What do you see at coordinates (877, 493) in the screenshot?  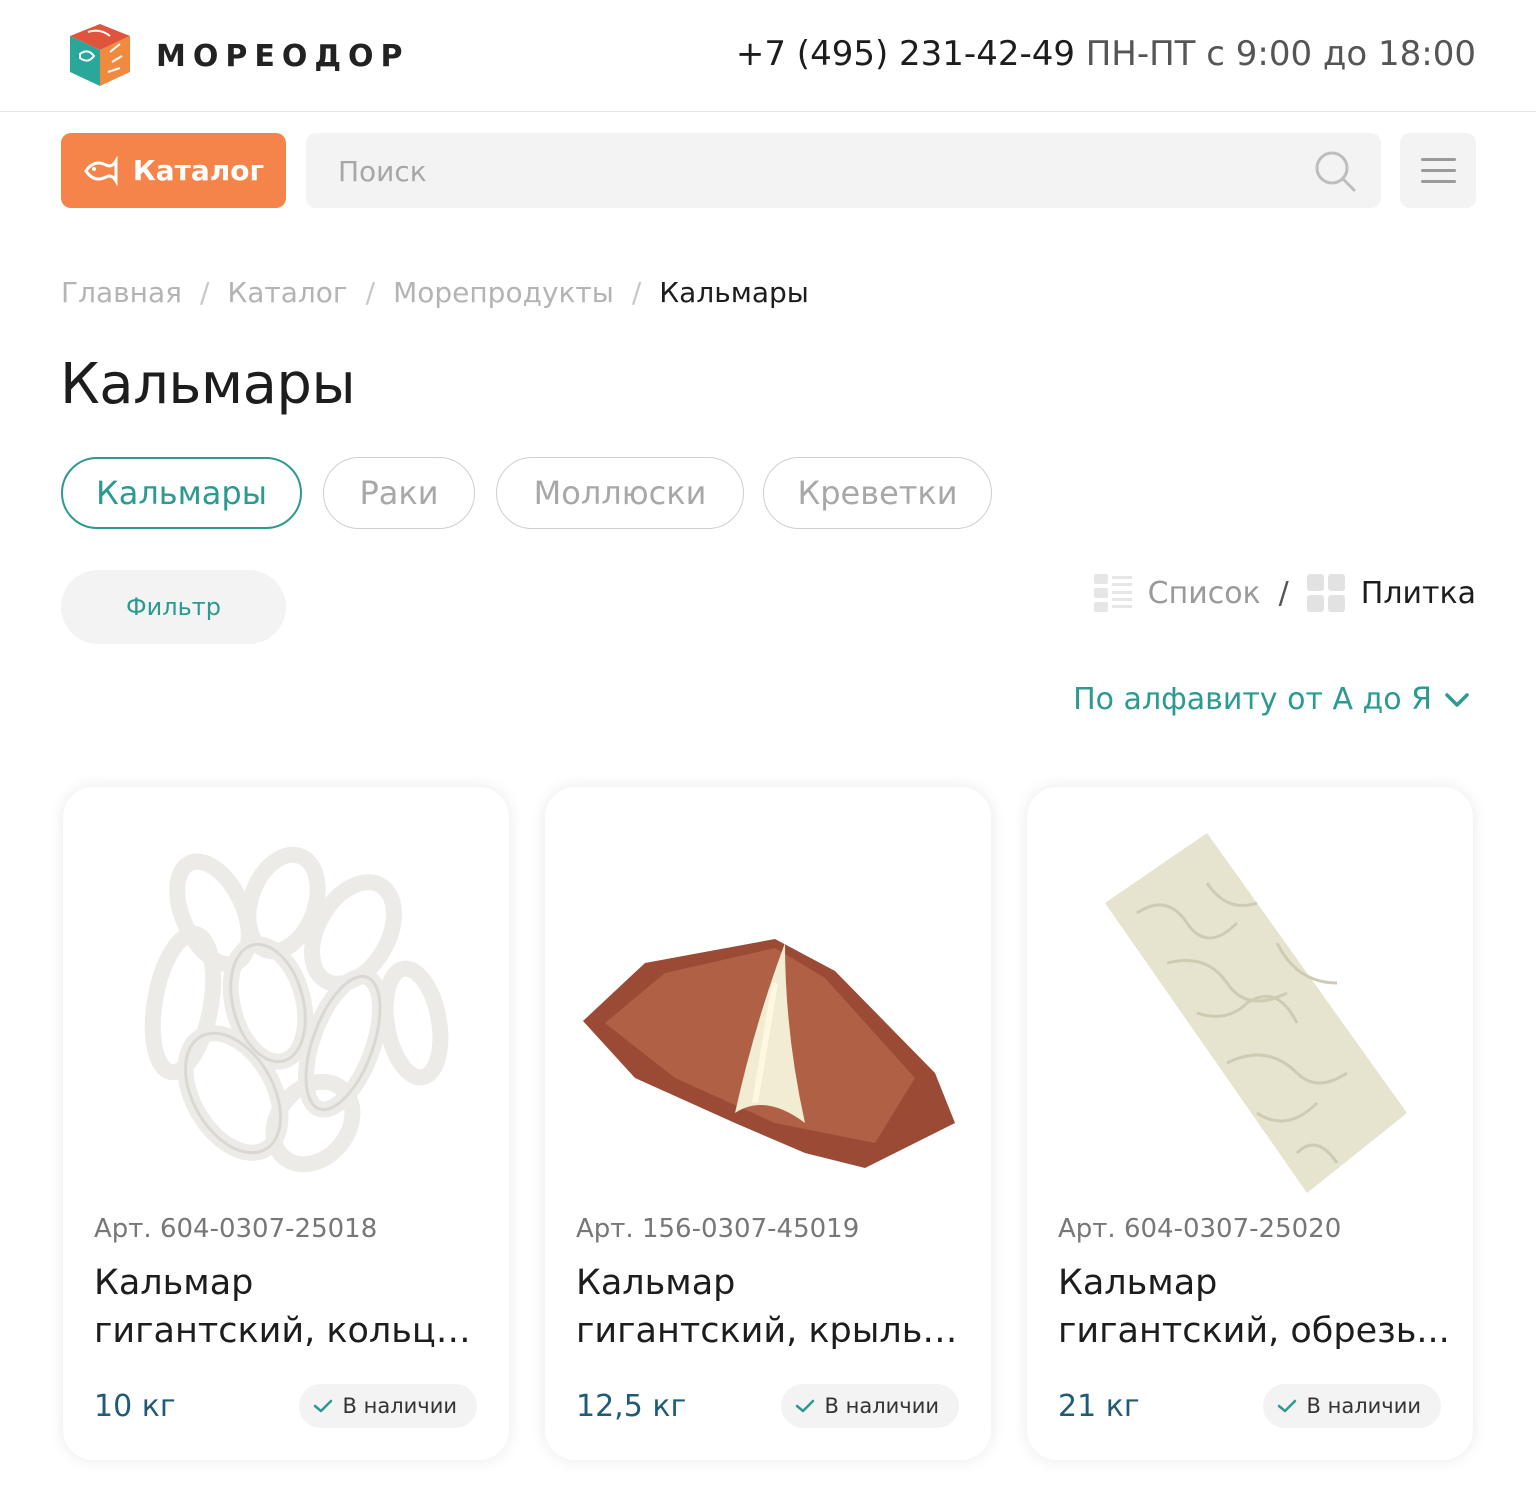 I see `category-pill-shrimp: Креветки` at bounding box center [877, 493].